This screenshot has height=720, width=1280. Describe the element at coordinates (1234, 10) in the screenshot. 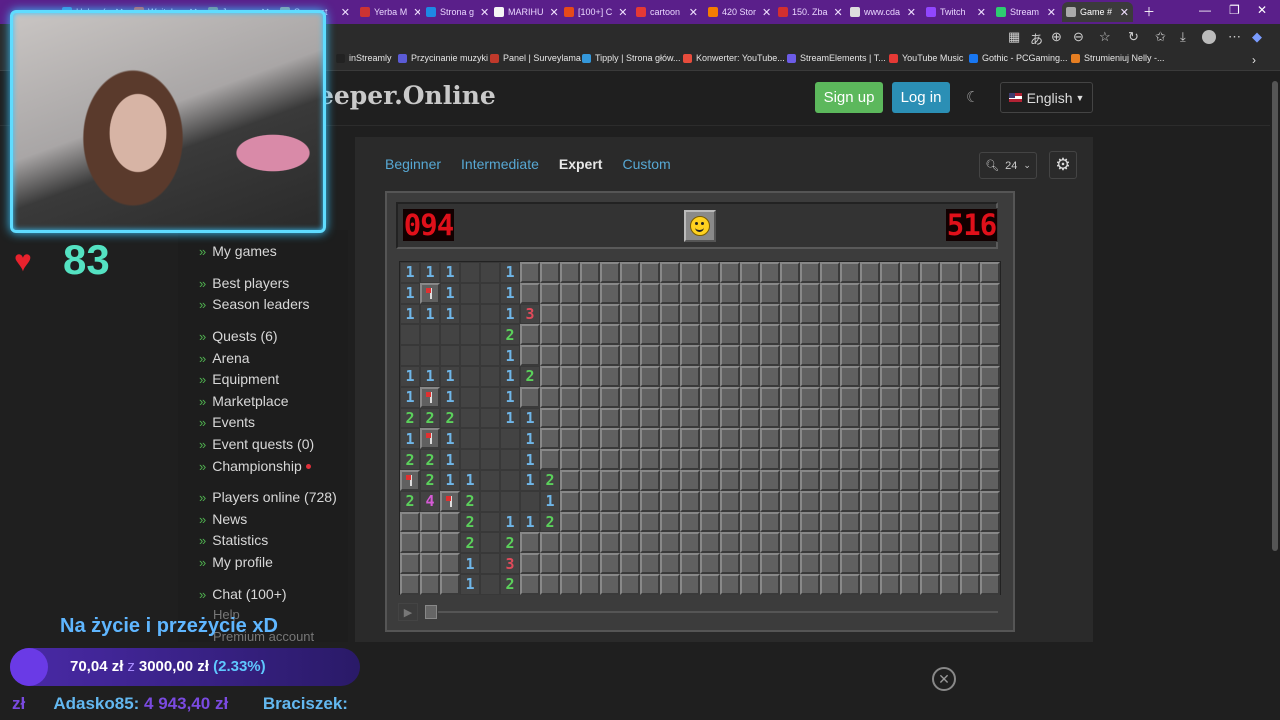

I see `maximize-icon: ❐` at that location.